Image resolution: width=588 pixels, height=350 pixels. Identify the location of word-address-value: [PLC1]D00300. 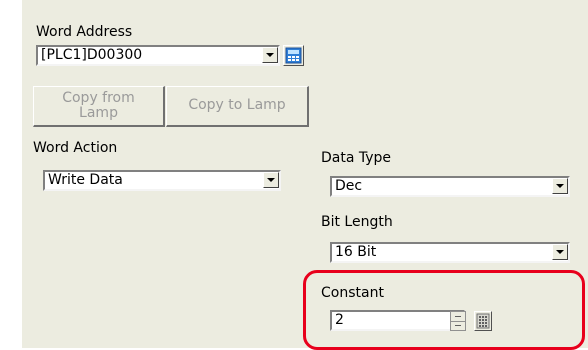
(92, 55).